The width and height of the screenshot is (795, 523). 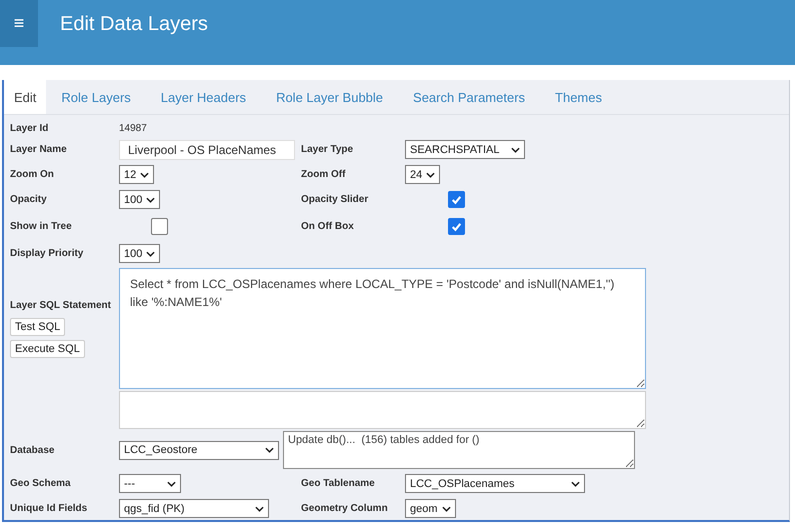 What do you see at coordinates (335, 199) in the screenshot?
I see `field-label: Opacity Slider` at bounding box center [335, 199].